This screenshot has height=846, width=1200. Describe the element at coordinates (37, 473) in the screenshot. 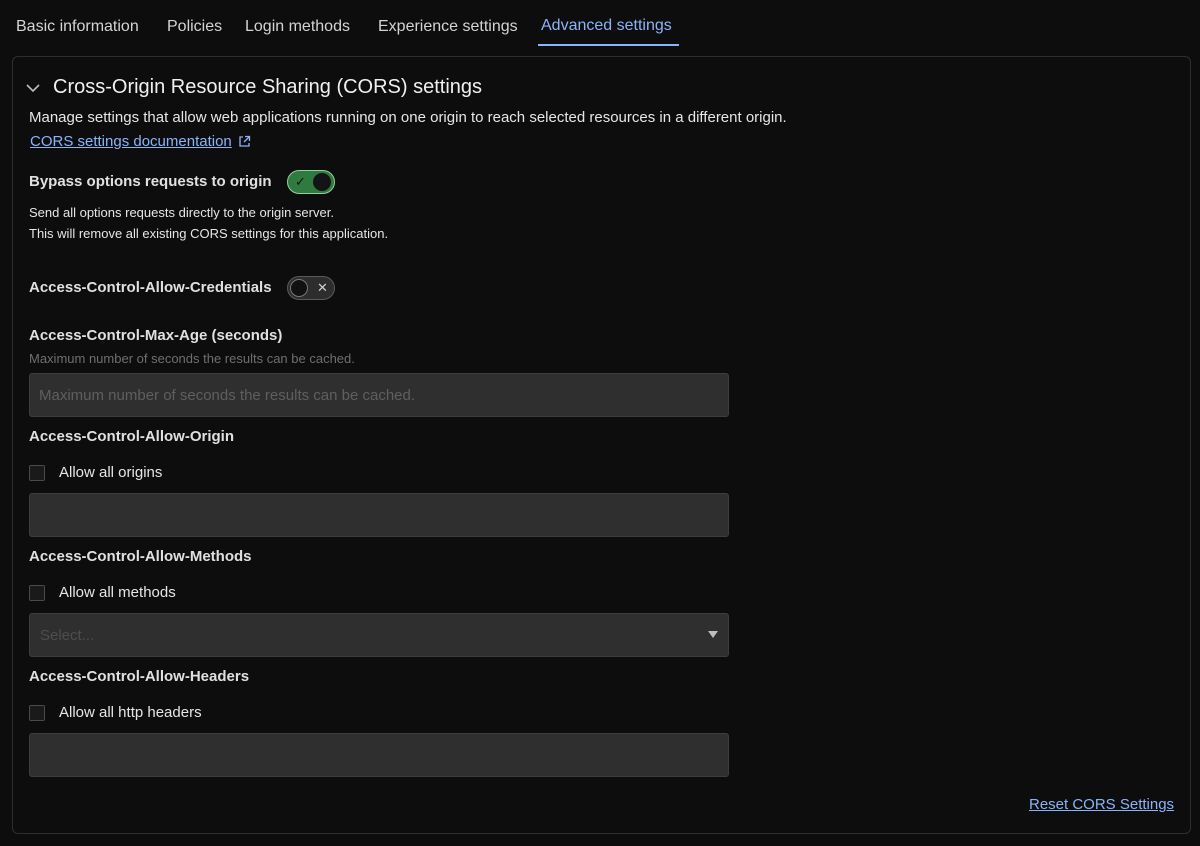

I see `allow-all-origins-checkbox` at that location.